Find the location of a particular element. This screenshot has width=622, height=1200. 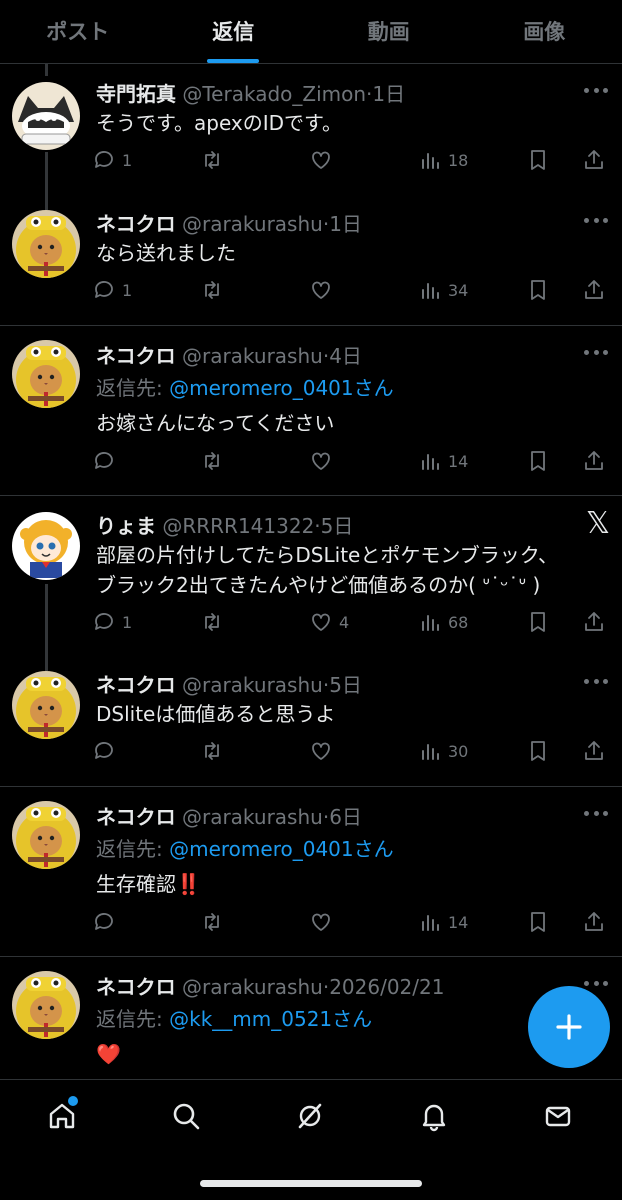

nav-messages is located at coordinates (558, 1116).